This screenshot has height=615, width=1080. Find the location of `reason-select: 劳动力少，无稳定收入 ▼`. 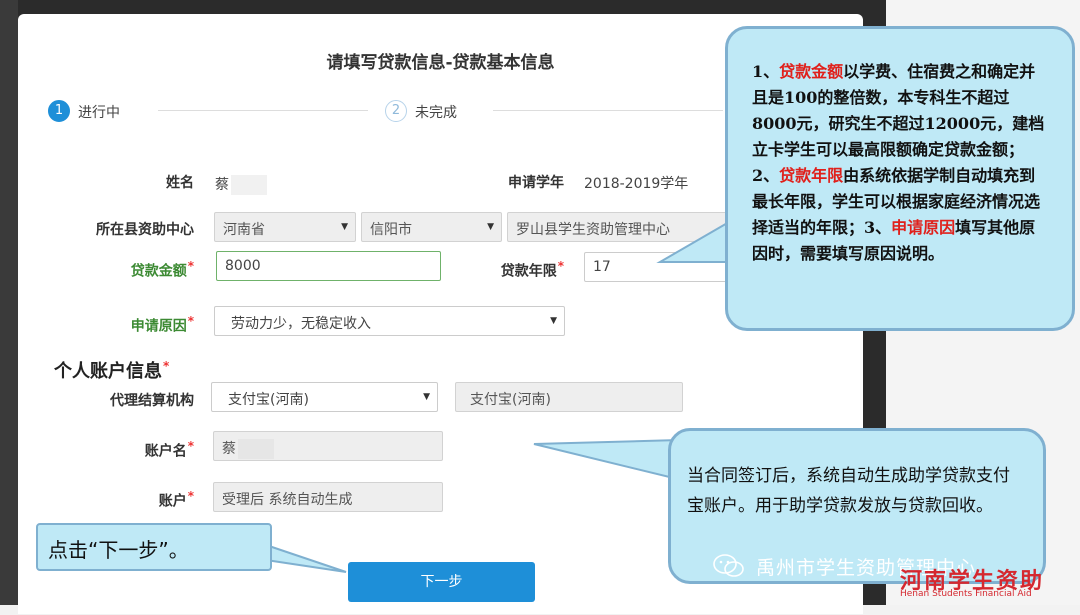

reason-select: 劳动力少，无稳定收入 ▼ is located at coordinates (389, 321).